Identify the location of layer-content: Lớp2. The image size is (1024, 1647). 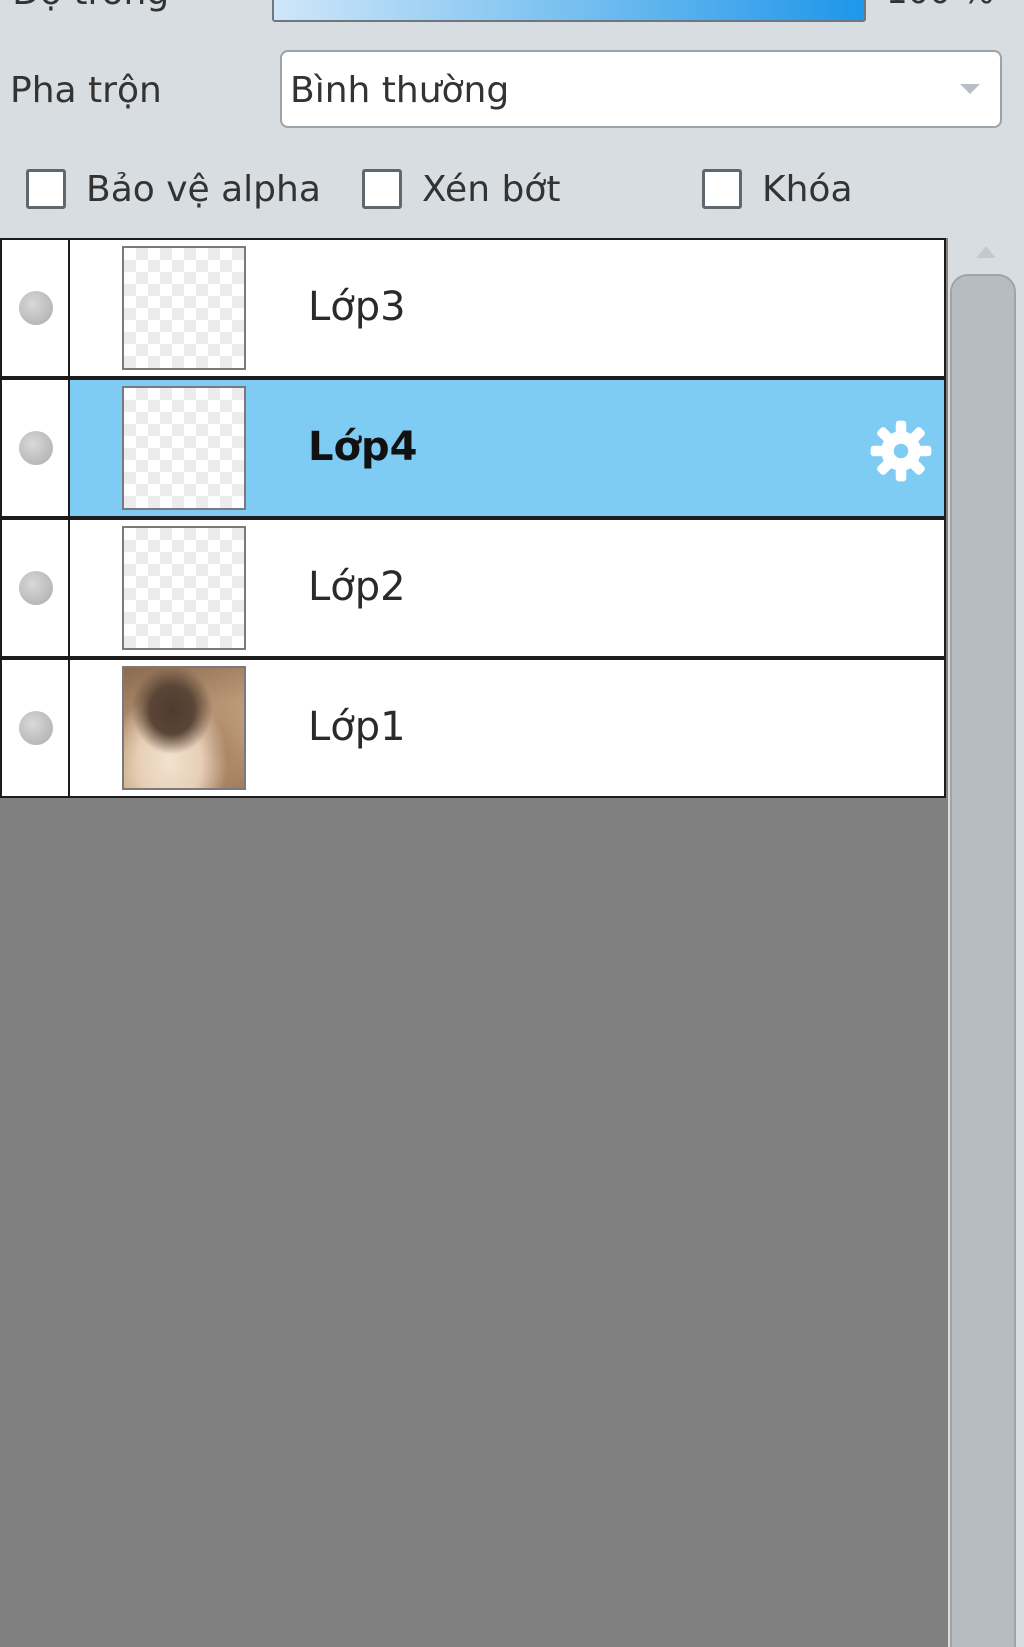
(507, 588).